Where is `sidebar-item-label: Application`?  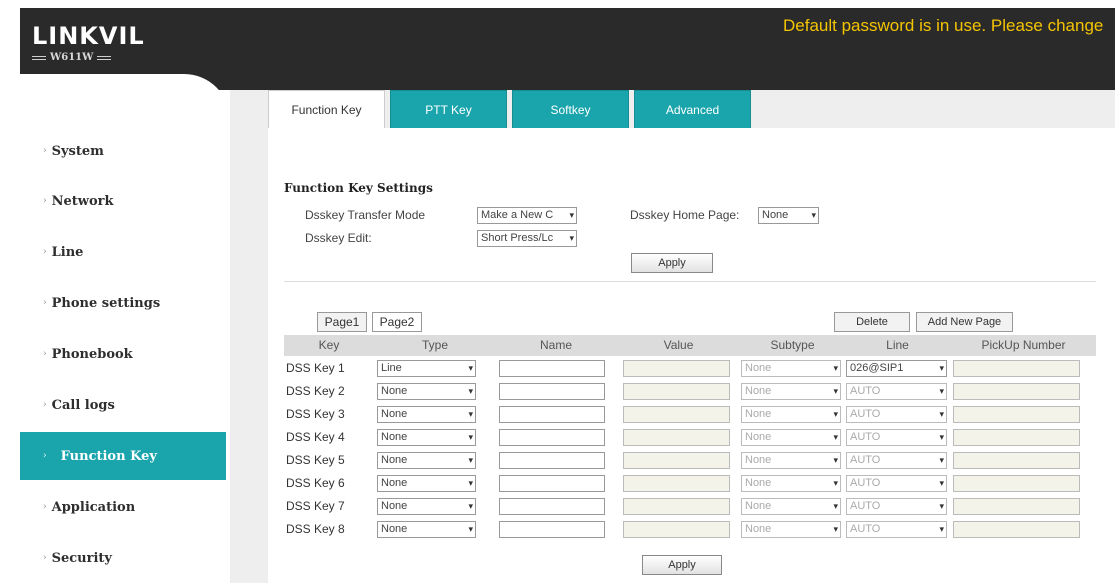
sidebar-item-label: Application is located at coordinates (93, 507).